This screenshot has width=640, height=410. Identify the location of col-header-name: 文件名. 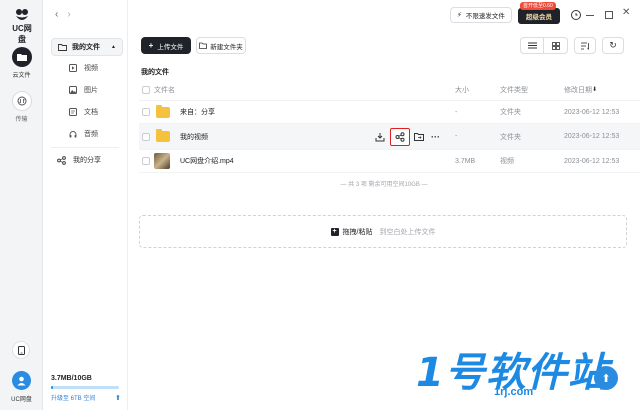
(164, 90).